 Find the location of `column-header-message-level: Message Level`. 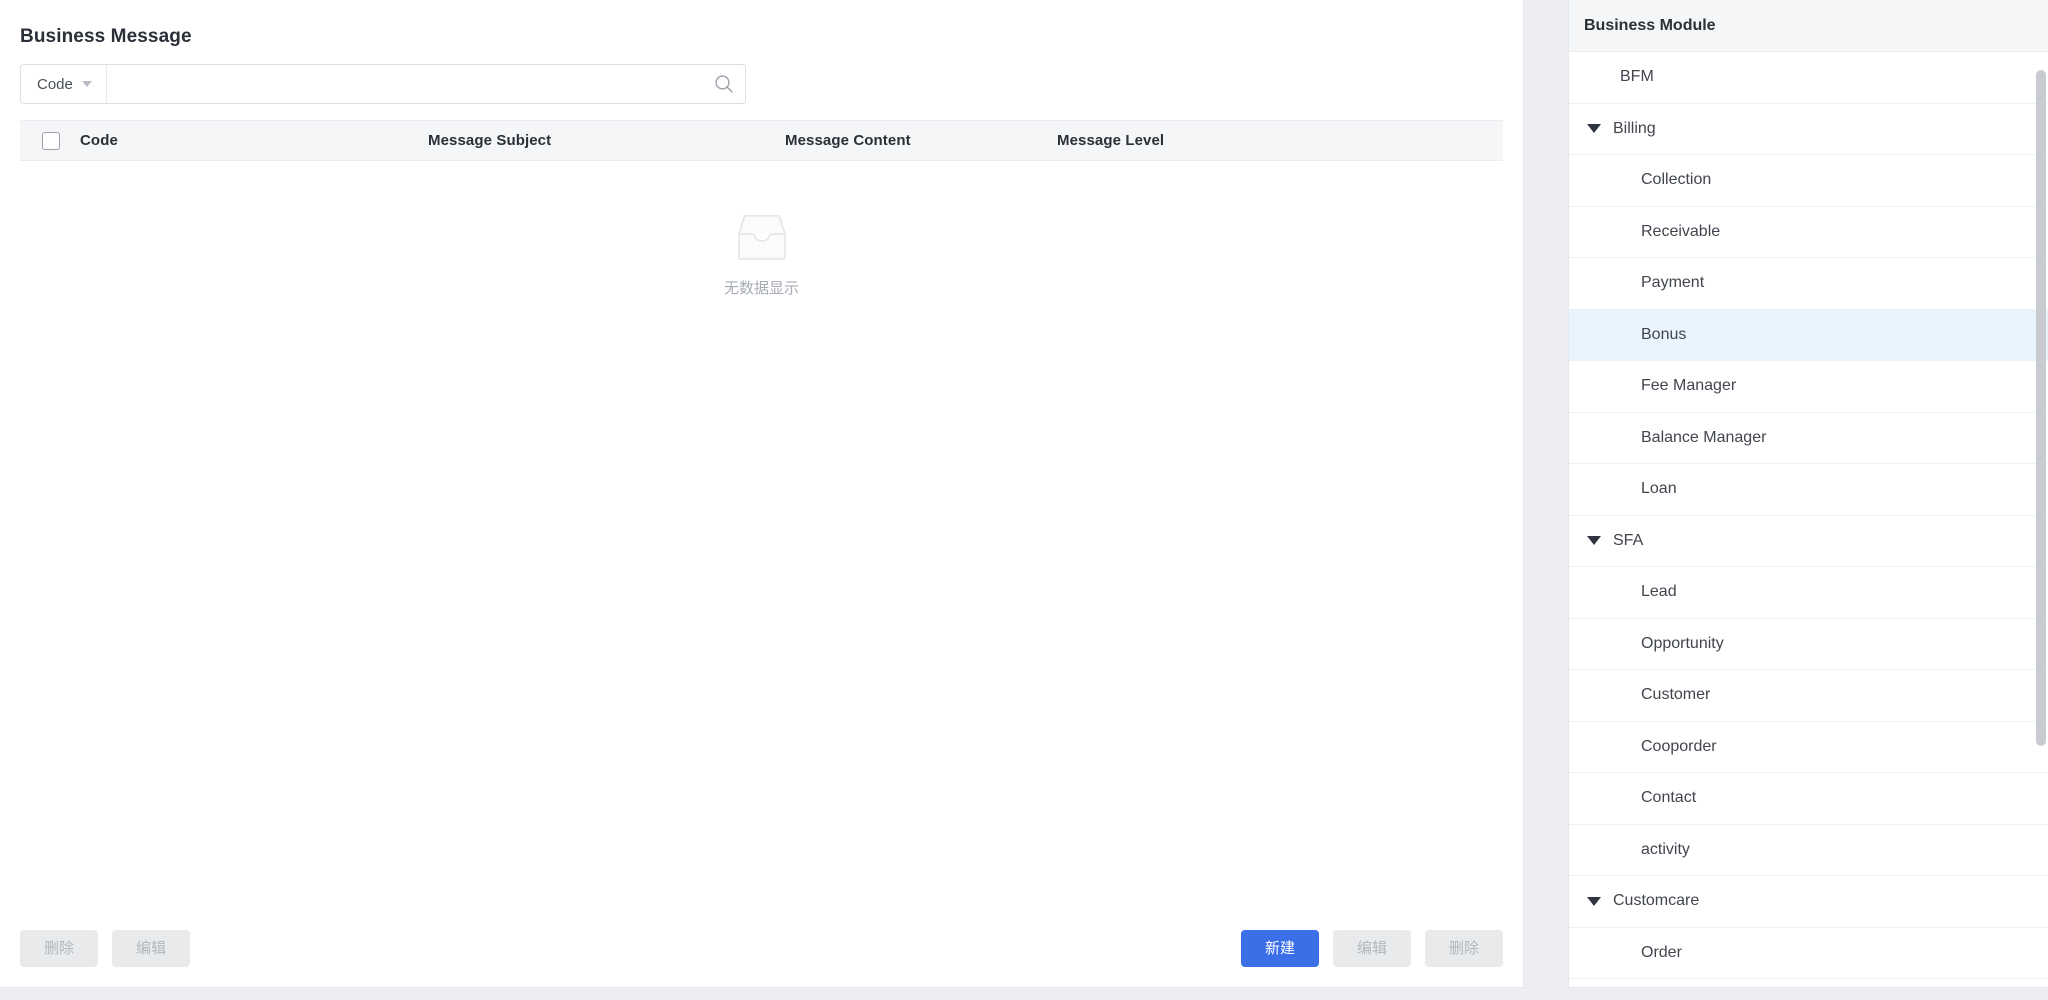

column-header-message-level: Message Level is located at coordinates (1197, 140).